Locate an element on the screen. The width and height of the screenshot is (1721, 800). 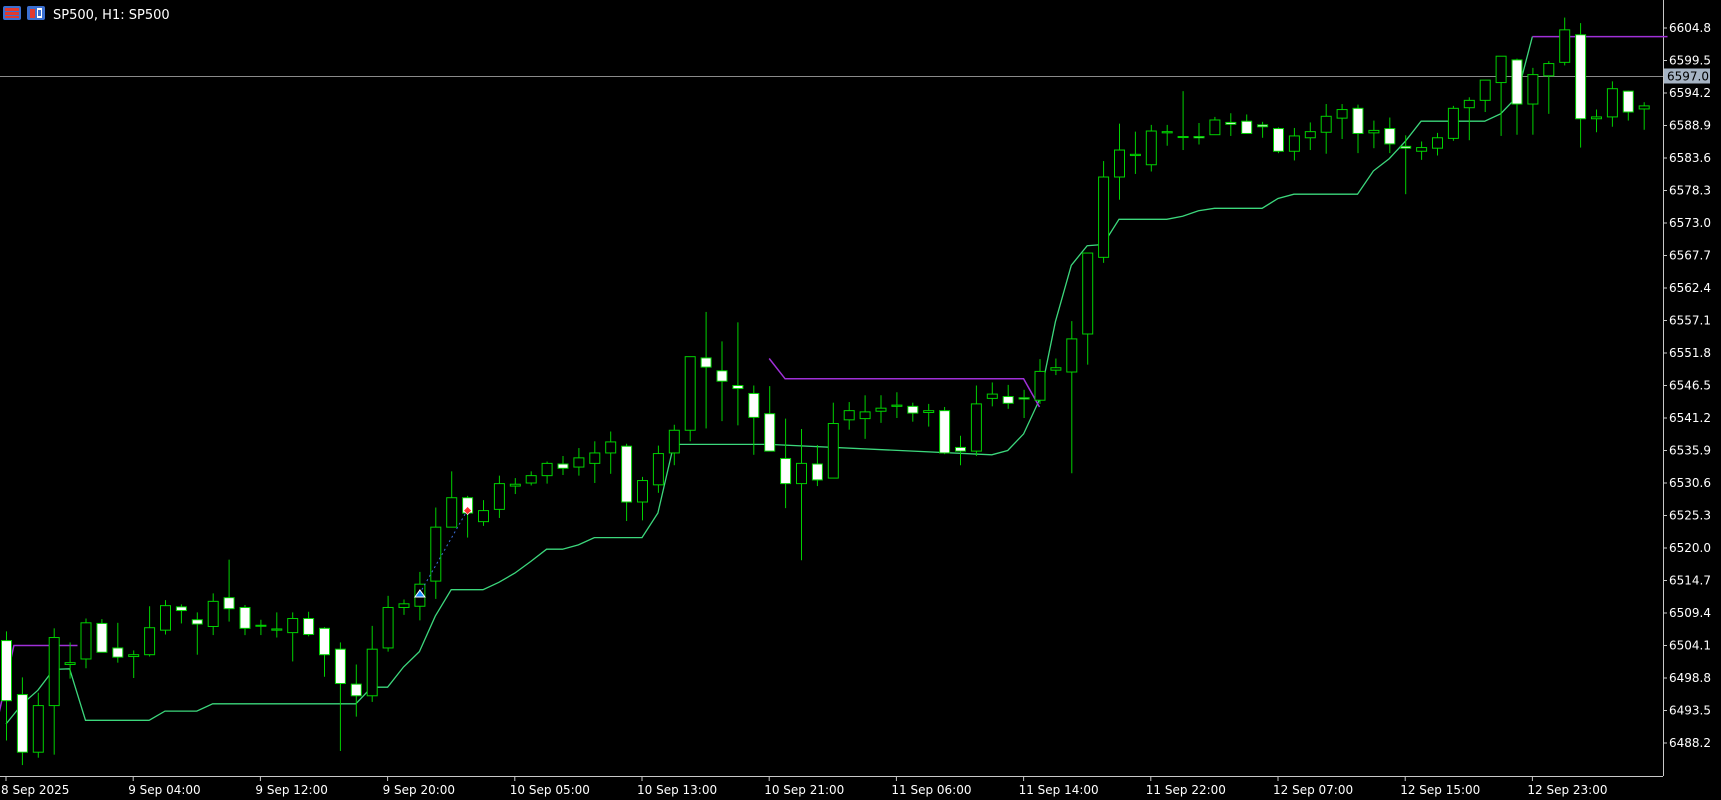
y-tick-label: 6557.1 is located at coordinates (1690, 321).